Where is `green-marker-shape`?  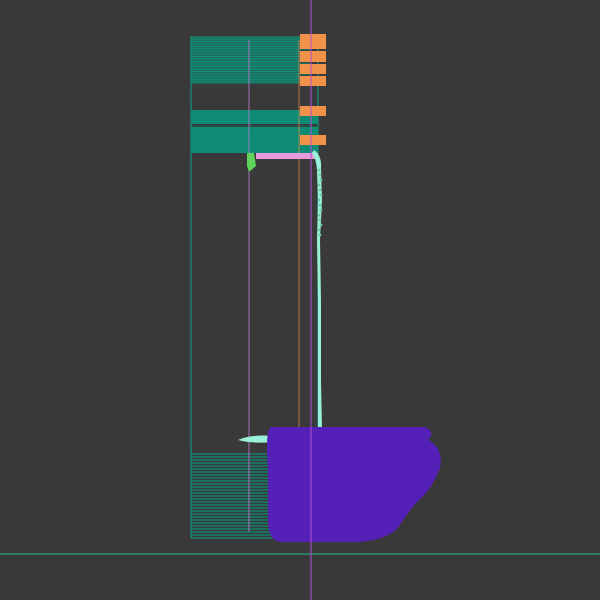
green-marker-shape is located at coordinates (251, 162).